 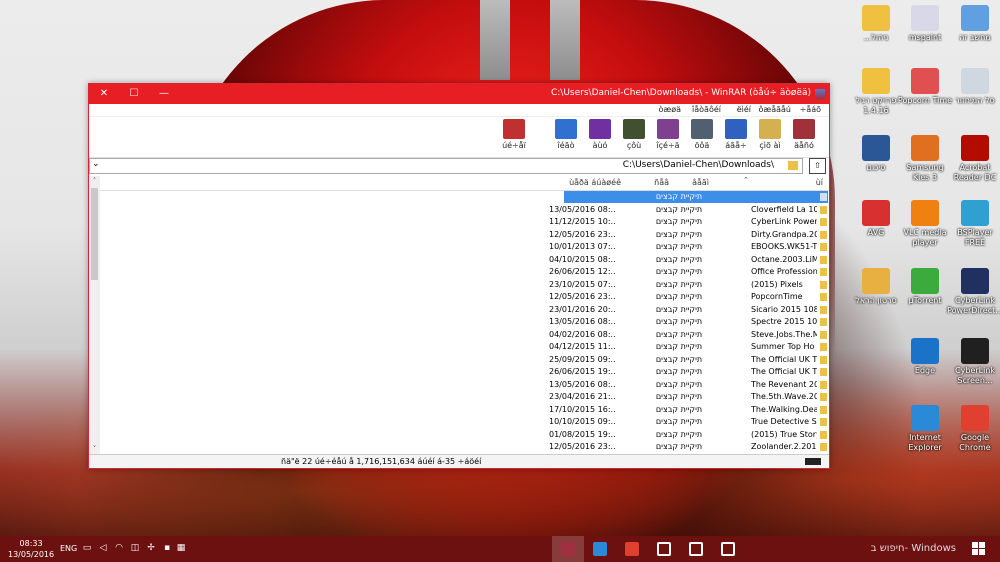 I want to click on desktop-shortcut: Acrobat Reader DC, so click(x=973, y=159).